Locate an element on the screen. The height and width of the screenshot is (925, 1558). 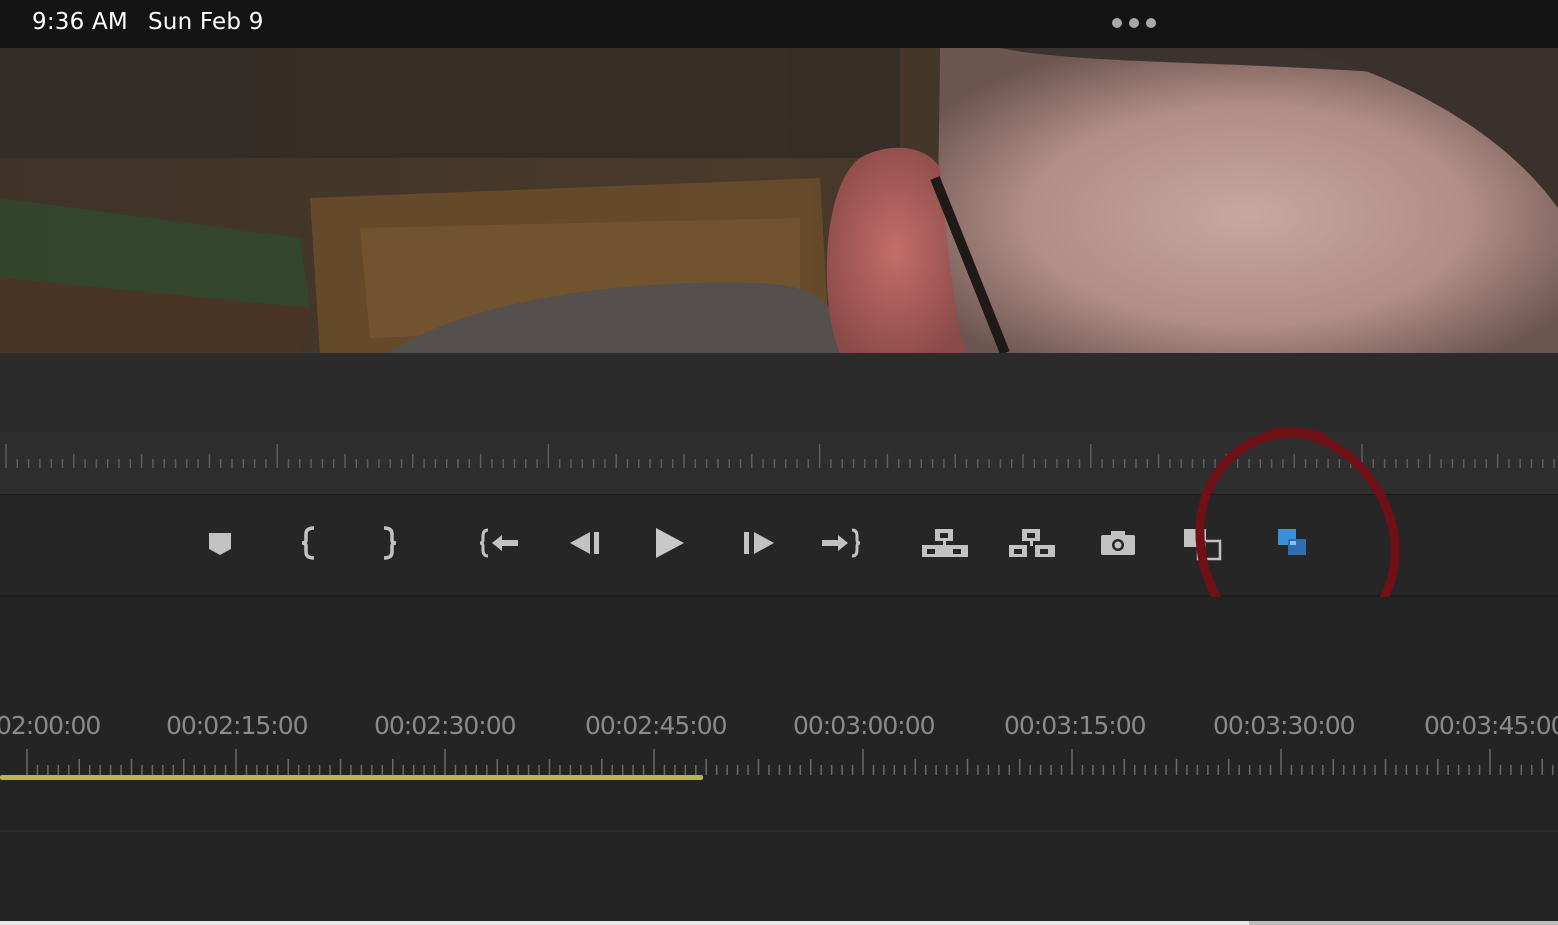
multi-camera-icon is located at coordinates (1292, 542).